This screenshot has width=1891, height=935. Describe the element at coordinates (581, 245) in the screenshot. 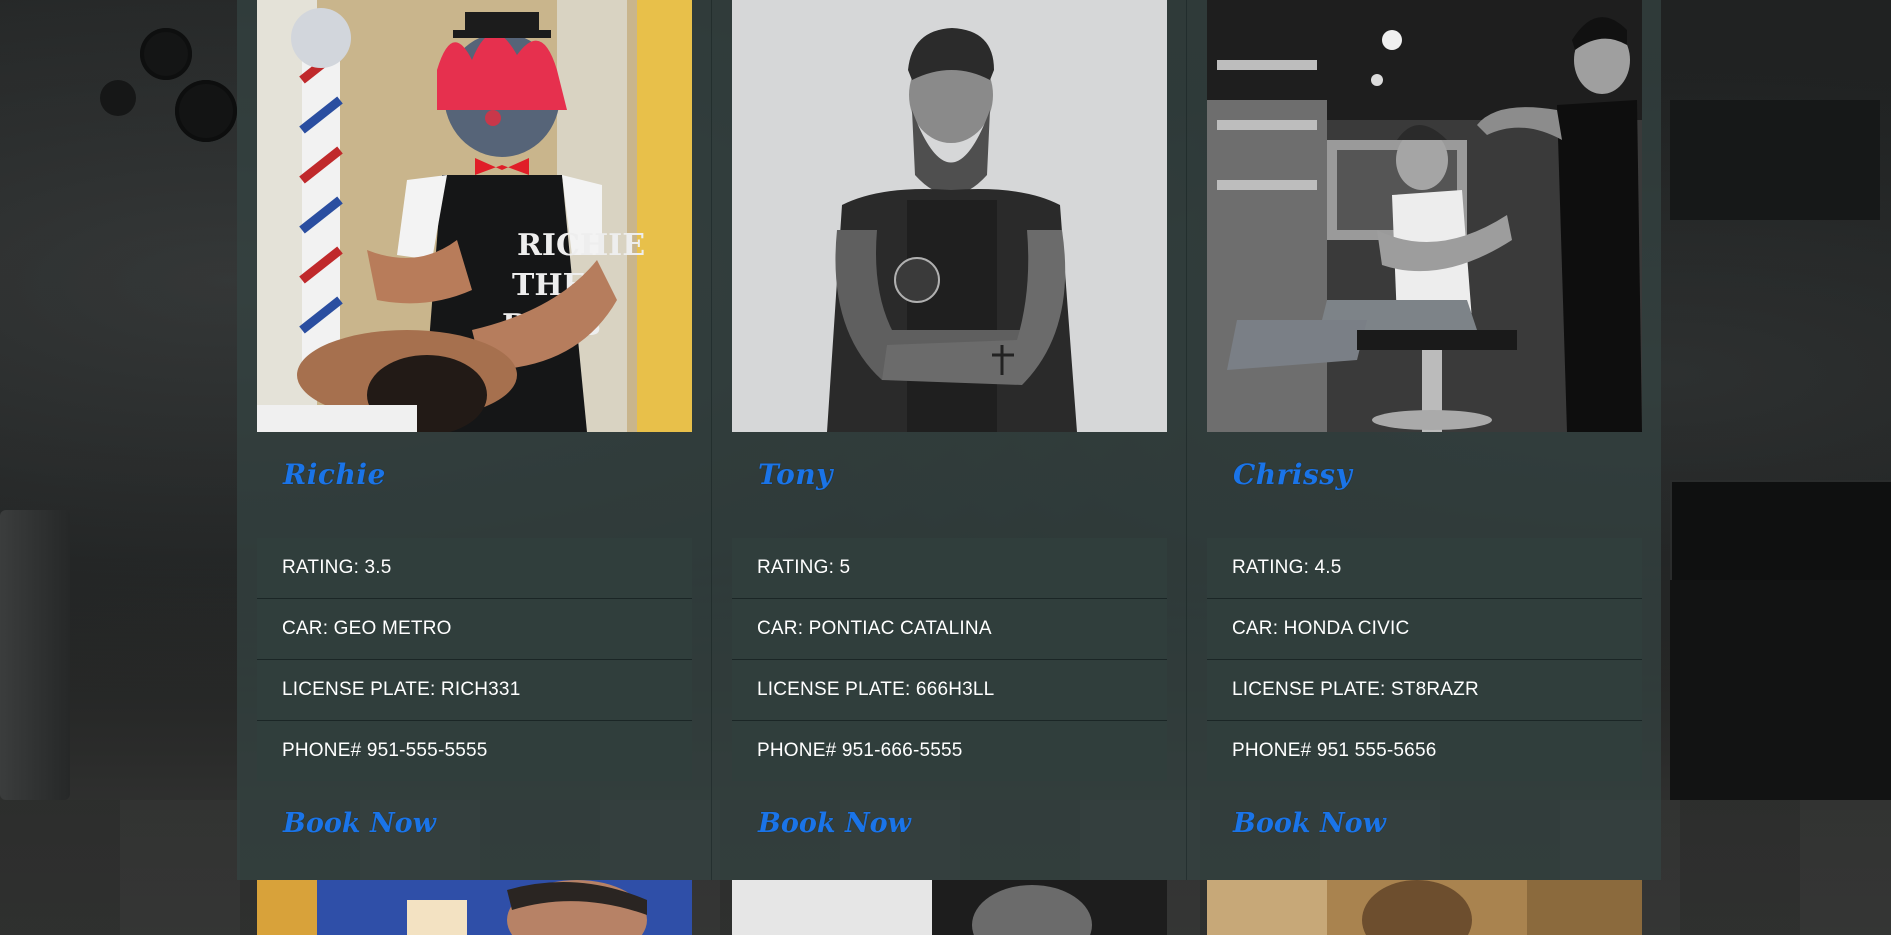

I see `svg-text: RICHIE` at that location.